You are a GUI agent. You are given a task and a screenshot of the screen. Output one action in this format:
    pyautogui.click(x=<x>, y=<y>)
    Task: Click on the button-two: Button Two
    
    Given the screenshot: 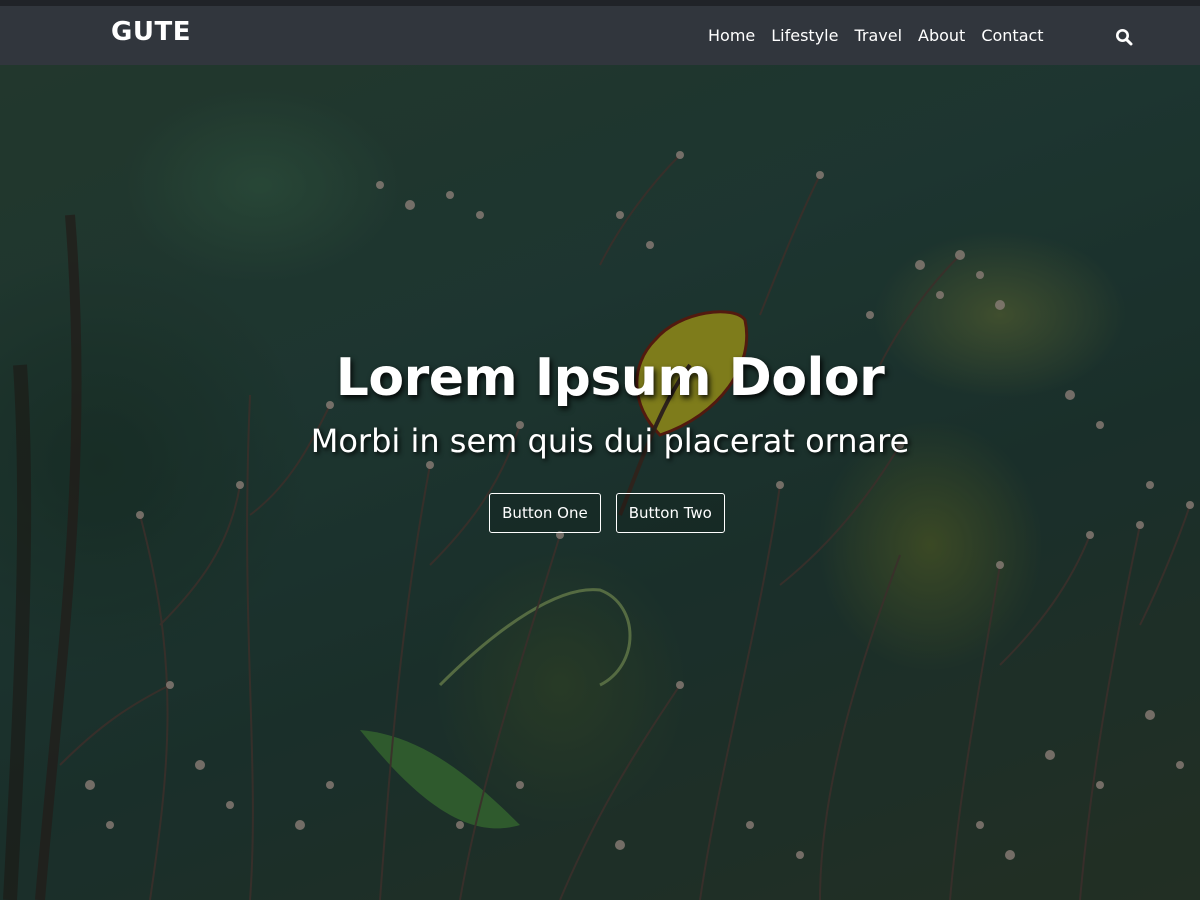 What is the action you would take?
    pyautogui.click(x=670, y=513)
    